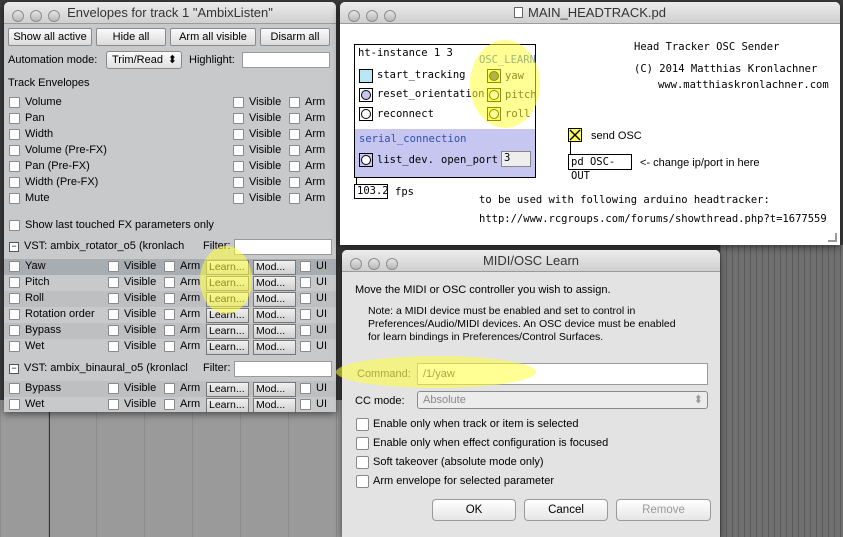  I want to click on show-last-touched-checkbox, so click(14, 225).